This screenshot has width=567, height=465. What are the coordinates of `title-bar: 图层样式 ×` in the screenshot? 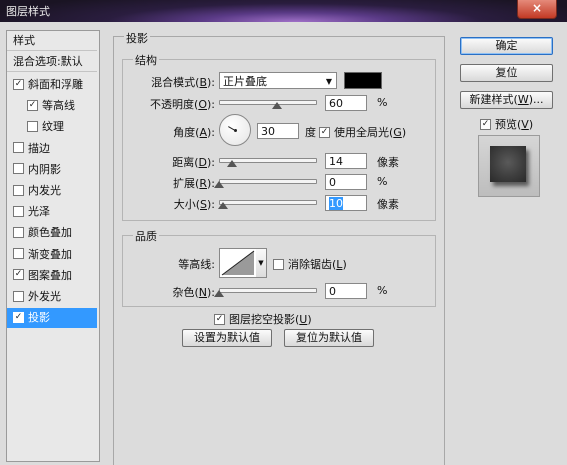 It's located at (283, 11).